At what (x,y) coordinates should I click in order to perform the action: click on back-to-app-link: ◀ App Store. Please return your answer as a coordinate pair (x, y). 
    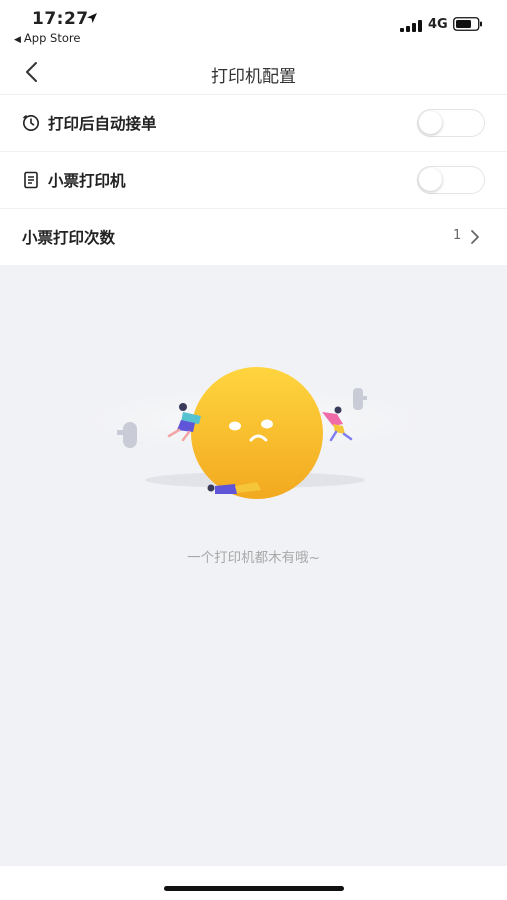
    Looking at the image, I should click on (47, 38).